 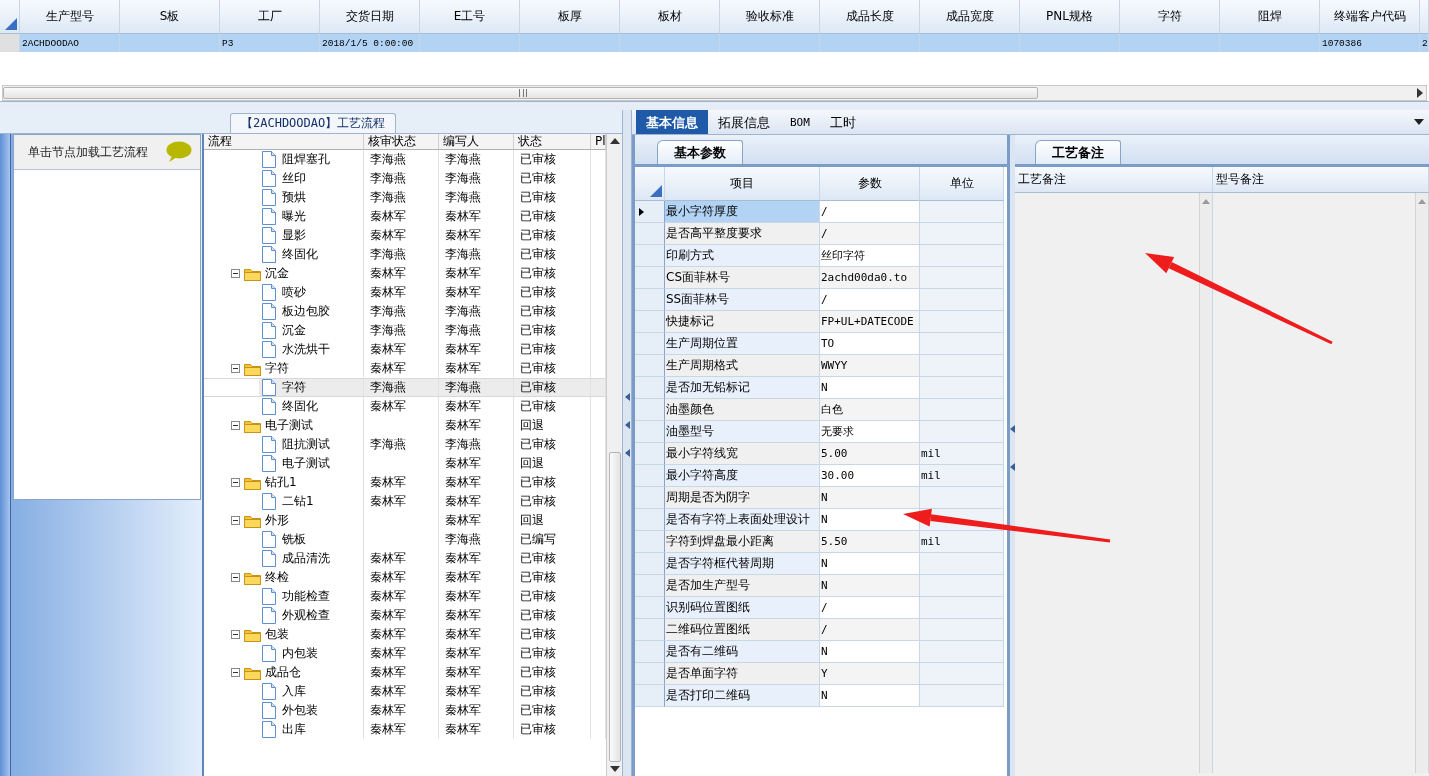 What do you see at coordinates (870, 256) in the screenshot?
I see `table-cell: 丝印字符` at bounding box center [870, 256].